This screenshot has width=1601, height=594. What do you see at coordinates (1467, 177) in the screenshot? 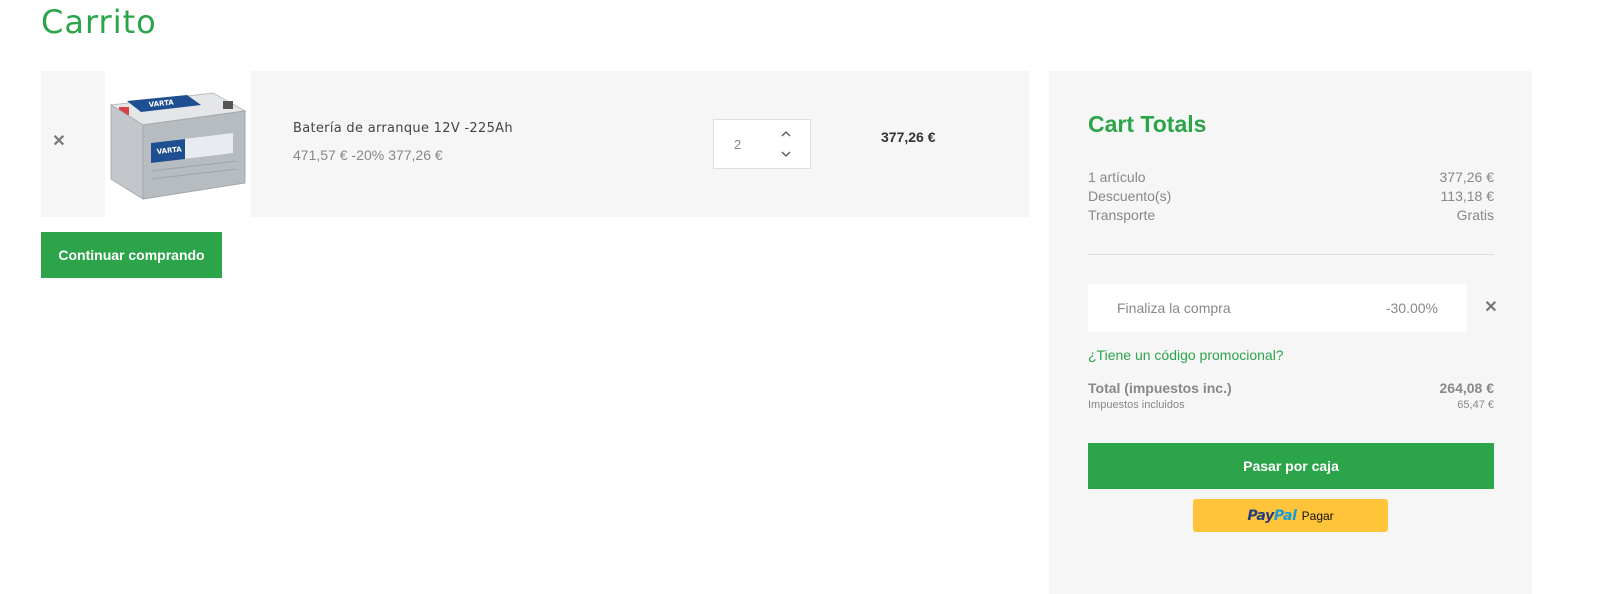
I see `summary-value: 377,26 €` at bounding box center [1467, 177].